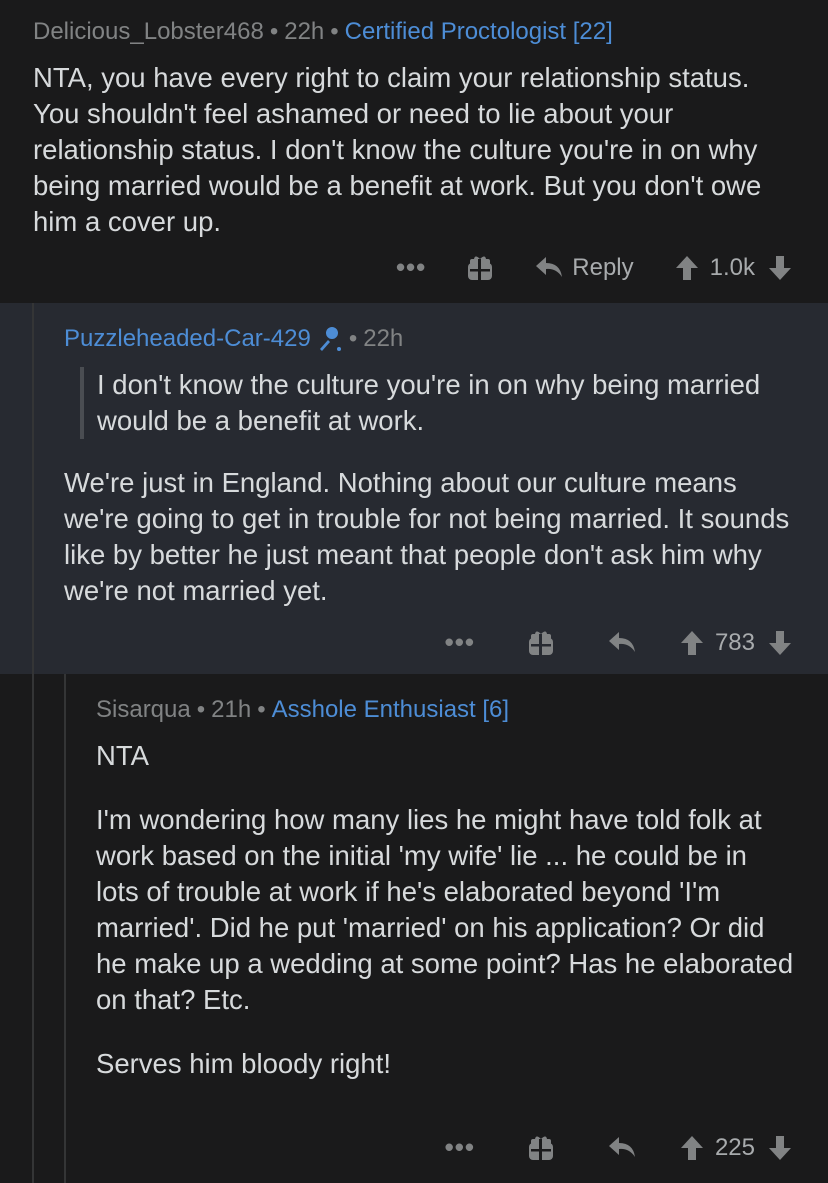  I want to click on comment-actions: ••• 783, so click(619, 642).